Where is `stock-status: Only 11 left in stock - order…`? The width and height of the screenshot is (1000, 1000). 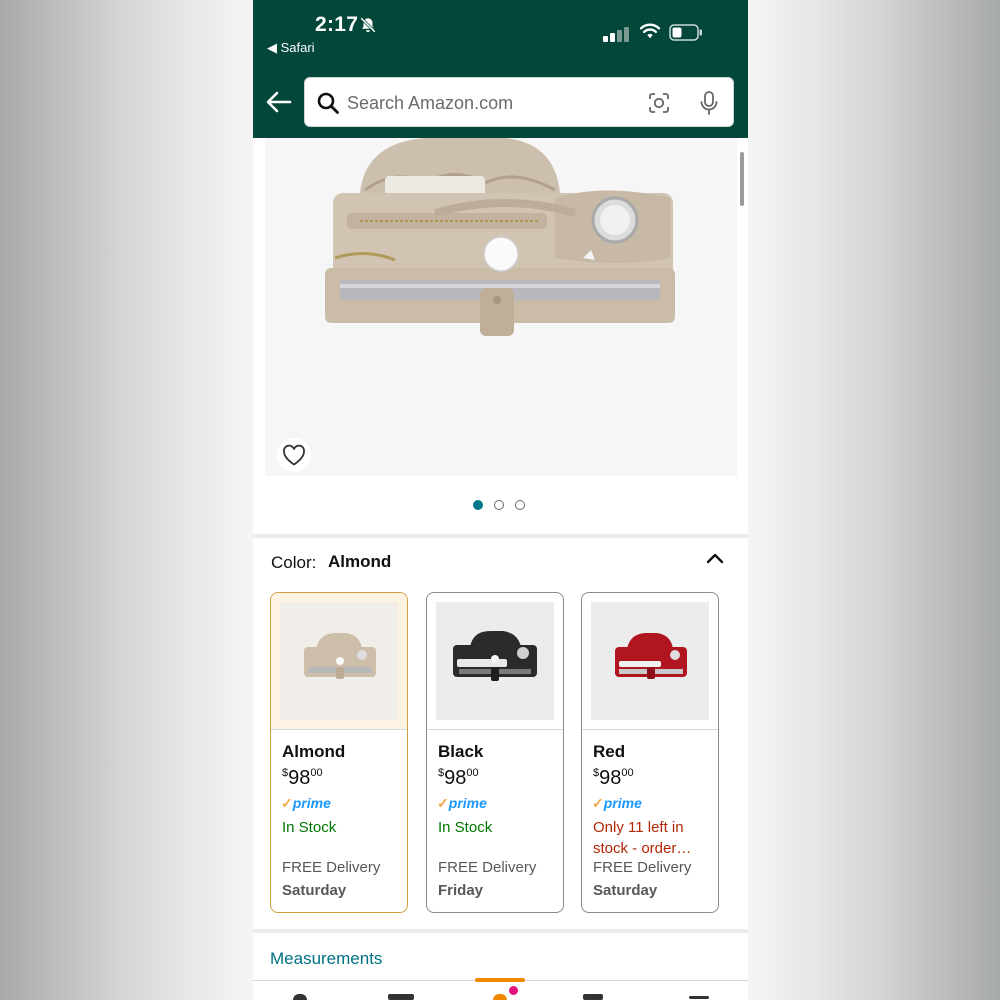 stock-status: Only 11 left in stock - order… is located at coordinates (642, 838).